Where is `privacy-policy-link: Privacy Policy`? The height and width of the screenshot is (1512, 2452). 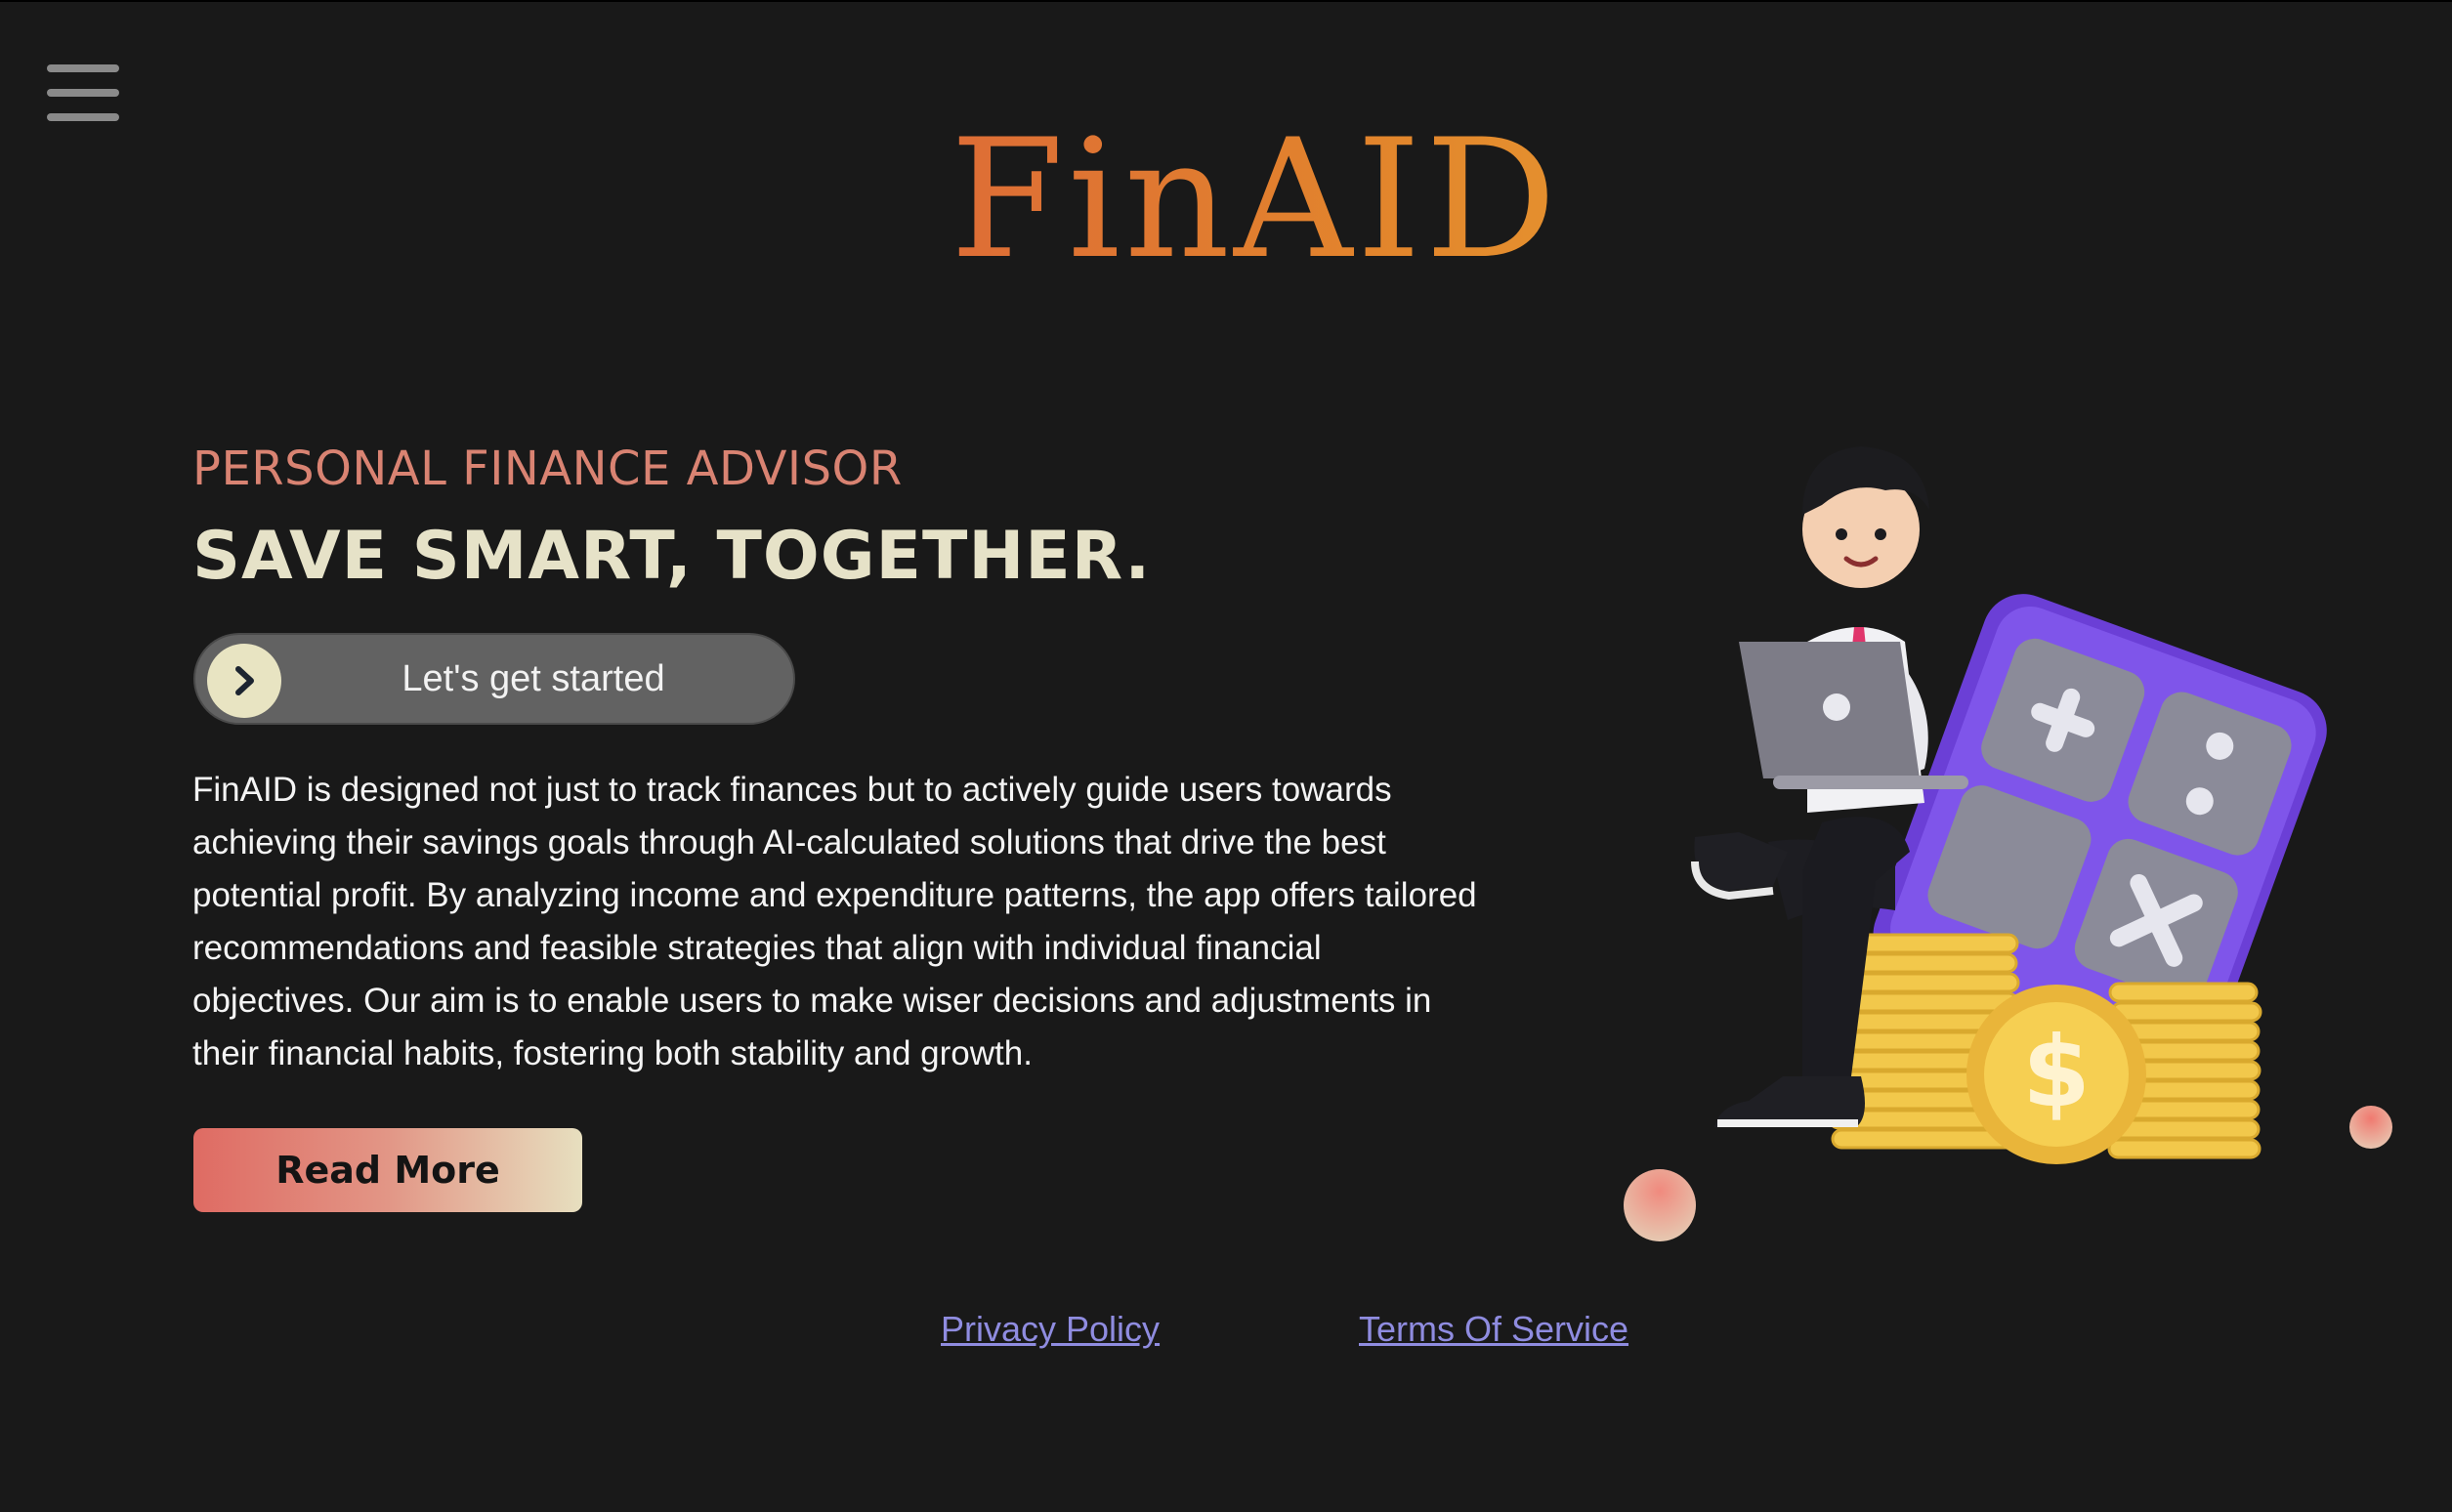
privacy-policy-link: Privacy Policy is located at coordinates (1051, 1329).